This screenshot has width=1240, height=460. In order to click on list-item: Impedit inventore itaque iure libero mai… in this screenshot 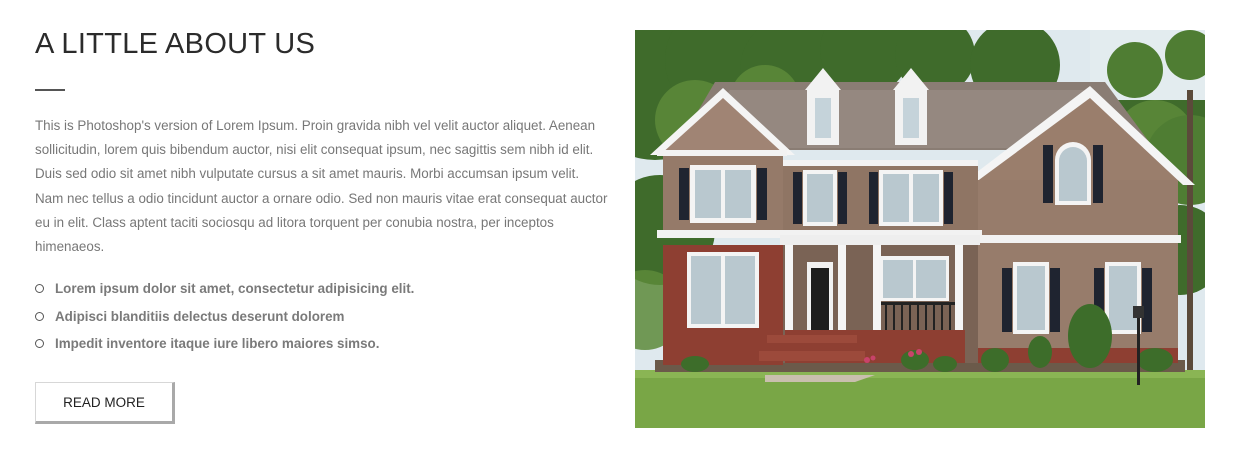, I will do `click(224, 344)`.